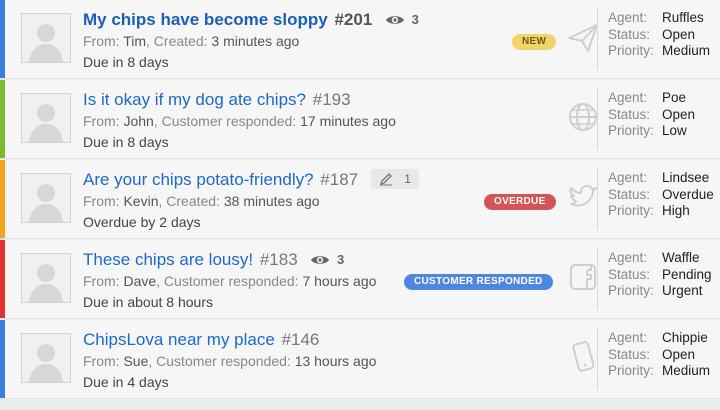 This screenshot has height=410, width=720. What do you see at coordinates (685, 337) in the screenshot?
I see `agent-value: Chippie` at bounding box center [685, 337].